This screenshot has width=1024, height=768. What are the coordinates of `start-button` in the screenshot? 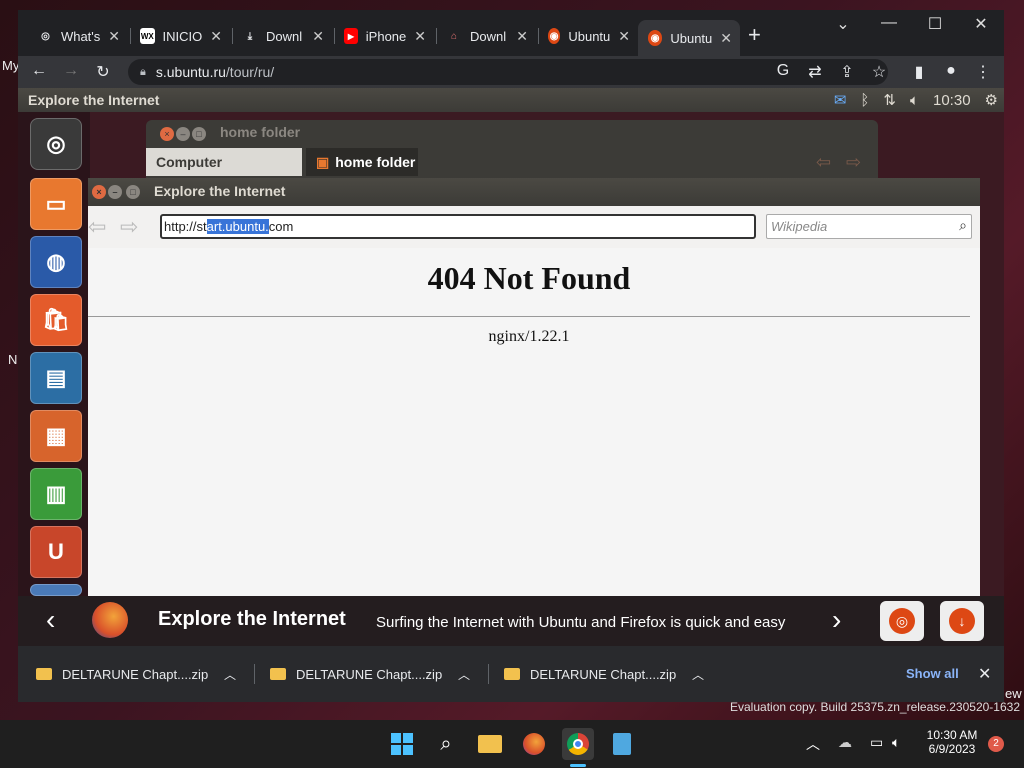 It's located at (402, 744).